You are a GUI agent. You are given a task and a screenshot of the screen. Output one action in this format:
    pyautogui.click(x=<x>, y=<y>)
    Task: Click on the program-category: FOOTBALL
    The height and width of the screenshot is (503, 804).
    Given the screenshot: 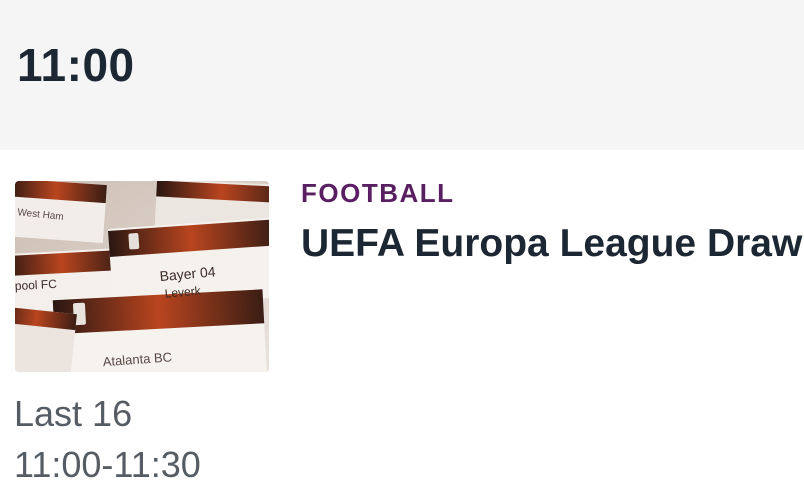 What is the action you would take?
    pyautogui.click(x=378, y=193)
    